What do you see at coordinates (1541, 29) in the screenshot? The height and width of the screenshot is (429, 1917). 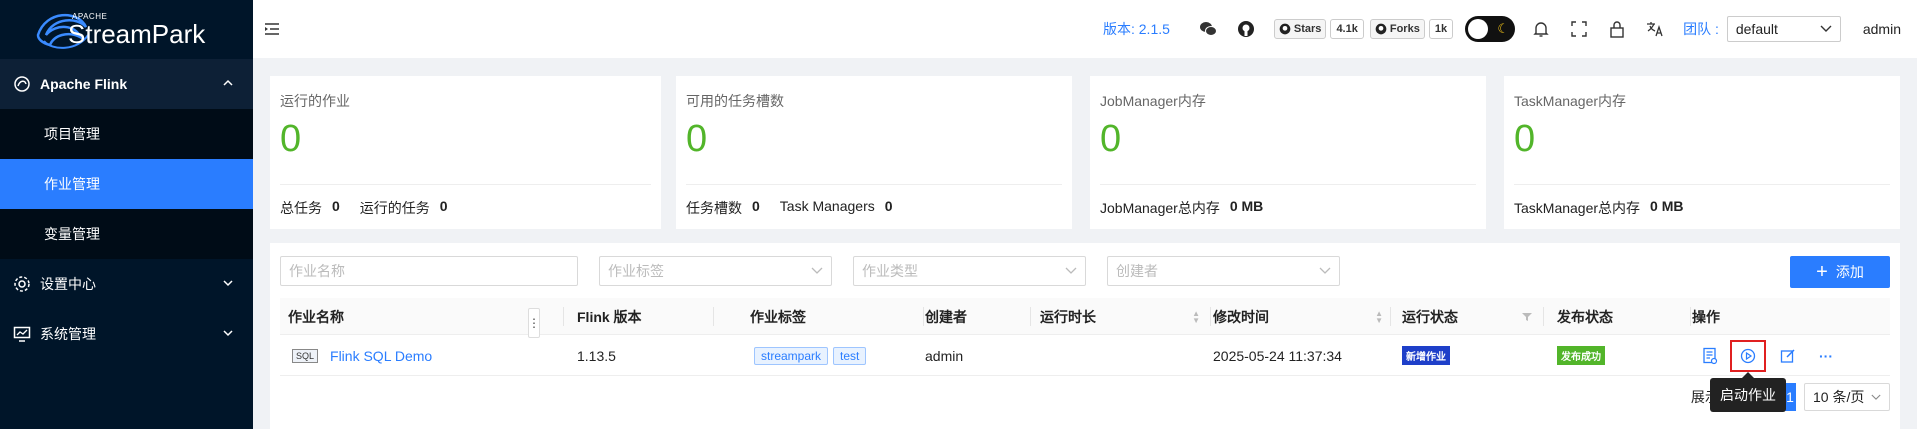 I see `bell-icon` at bounding box center [1541, 29].